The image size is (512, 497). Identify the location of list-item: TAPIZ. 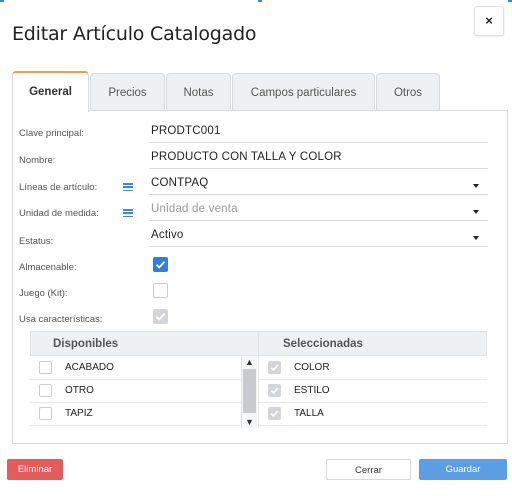
(135, 414).